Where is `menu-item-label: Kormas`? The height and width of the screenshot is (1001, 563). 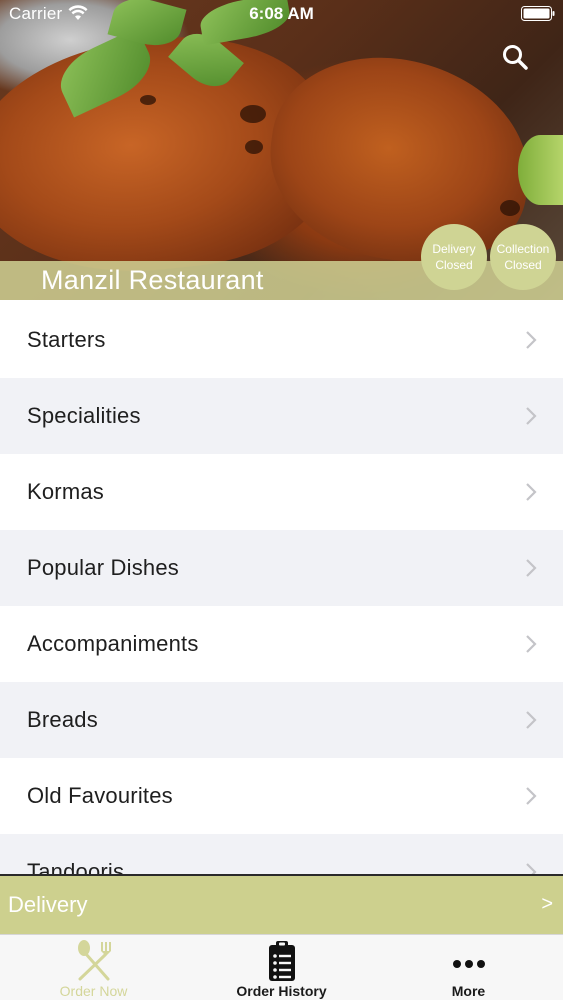
menu-item-label: Kormas is located at coordinates (65, 491).